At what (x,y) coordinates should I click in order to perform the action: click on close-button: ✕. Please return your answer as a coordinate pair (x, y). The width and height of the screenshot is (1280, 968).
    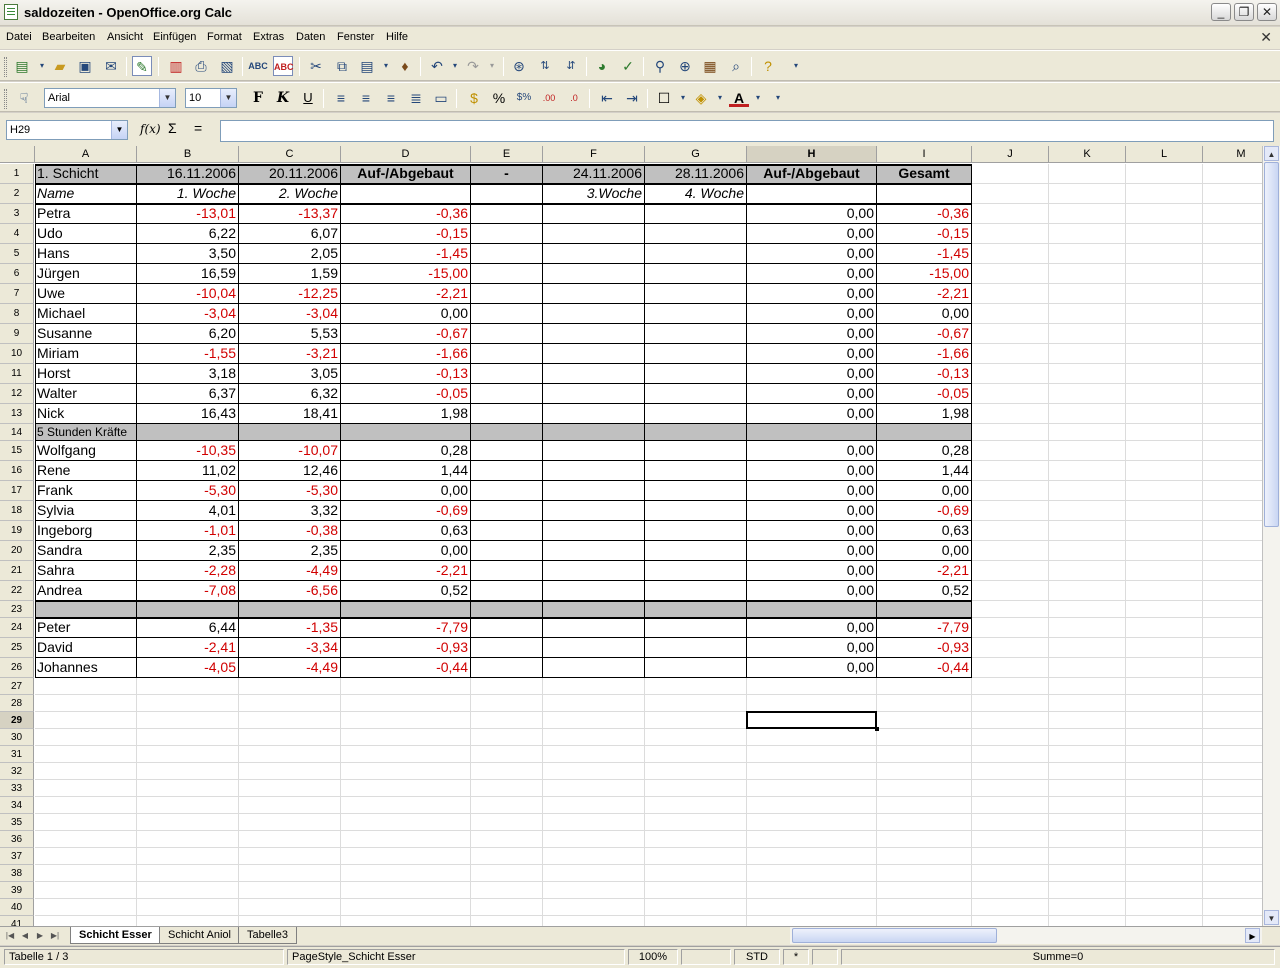
    Looking at the image, I should click on (1267, 12).